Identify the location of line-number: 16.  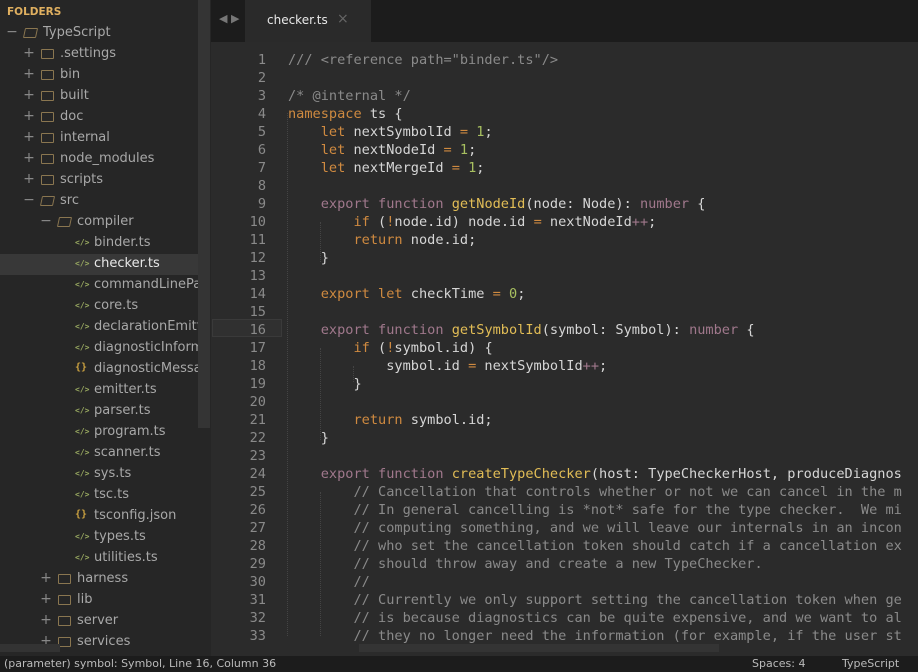
(257, 330).